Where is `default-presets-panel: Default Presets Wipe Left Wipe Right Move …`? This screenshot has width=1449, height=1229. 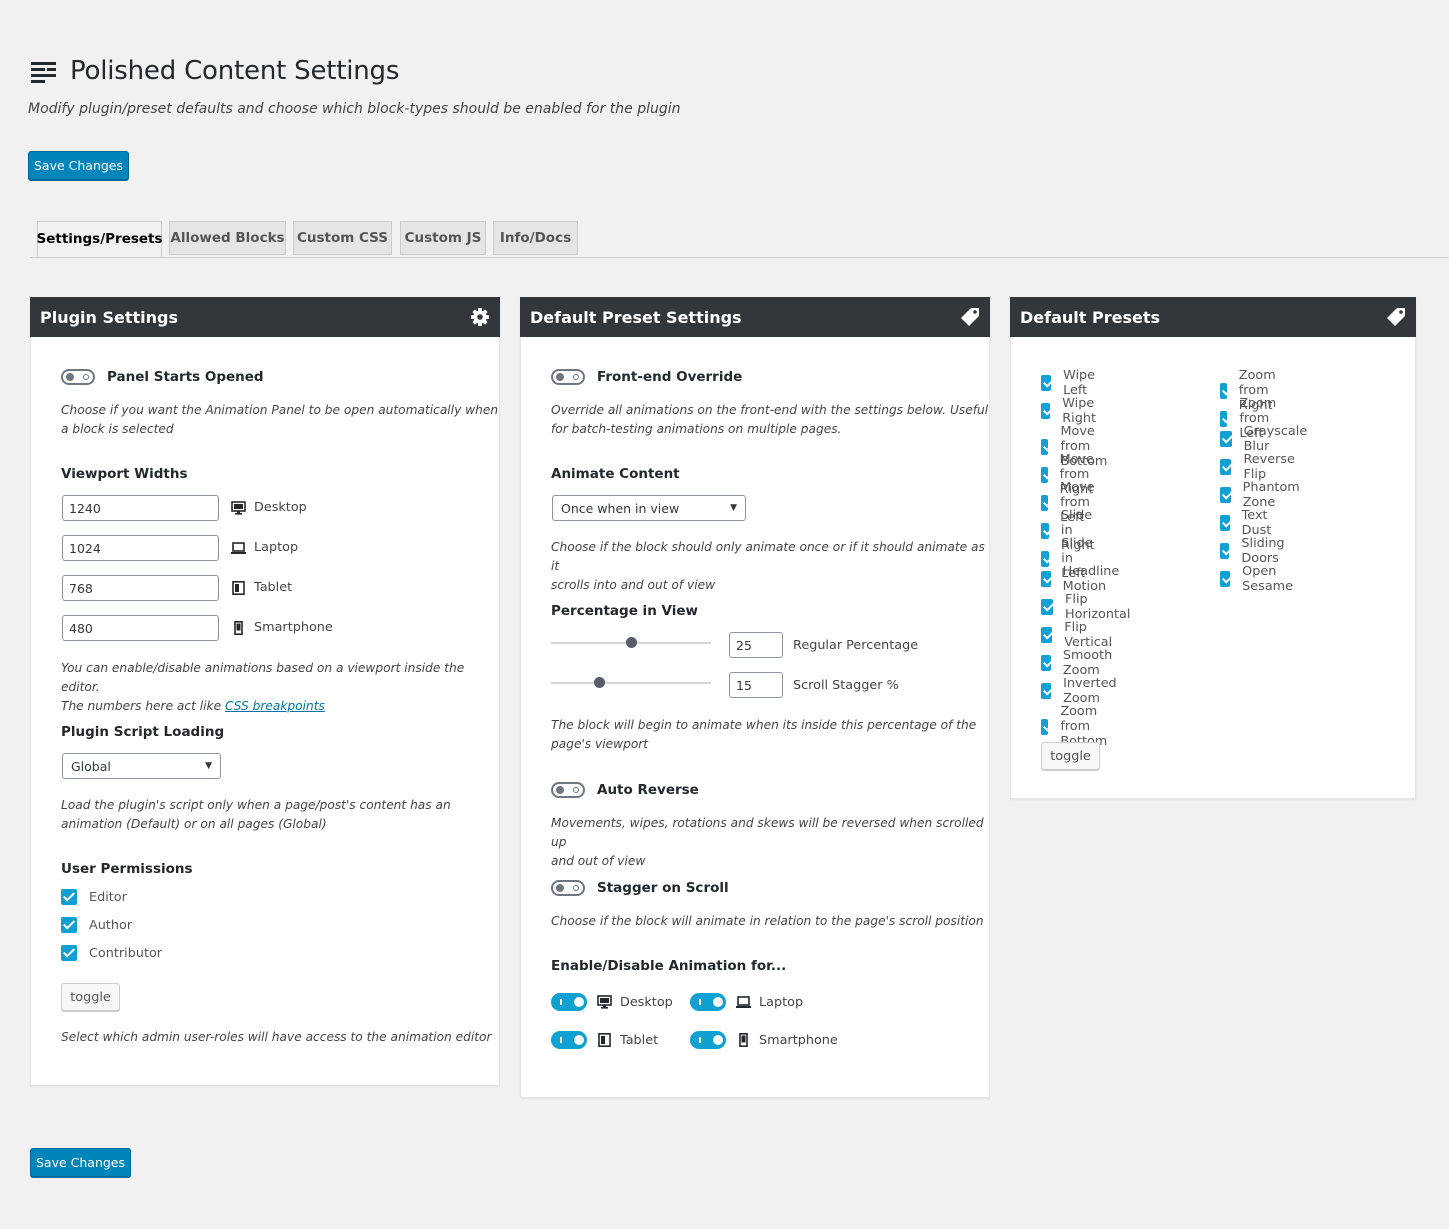
default-presets-panel: Default Presets Wipe Left Wipe Right Move … is located at coordinates (1213, 548).